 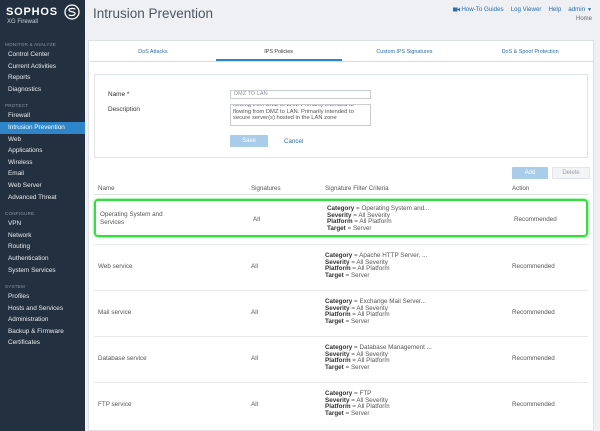 I want to click on sophos-logo-icon, so click(x=72, y=12).